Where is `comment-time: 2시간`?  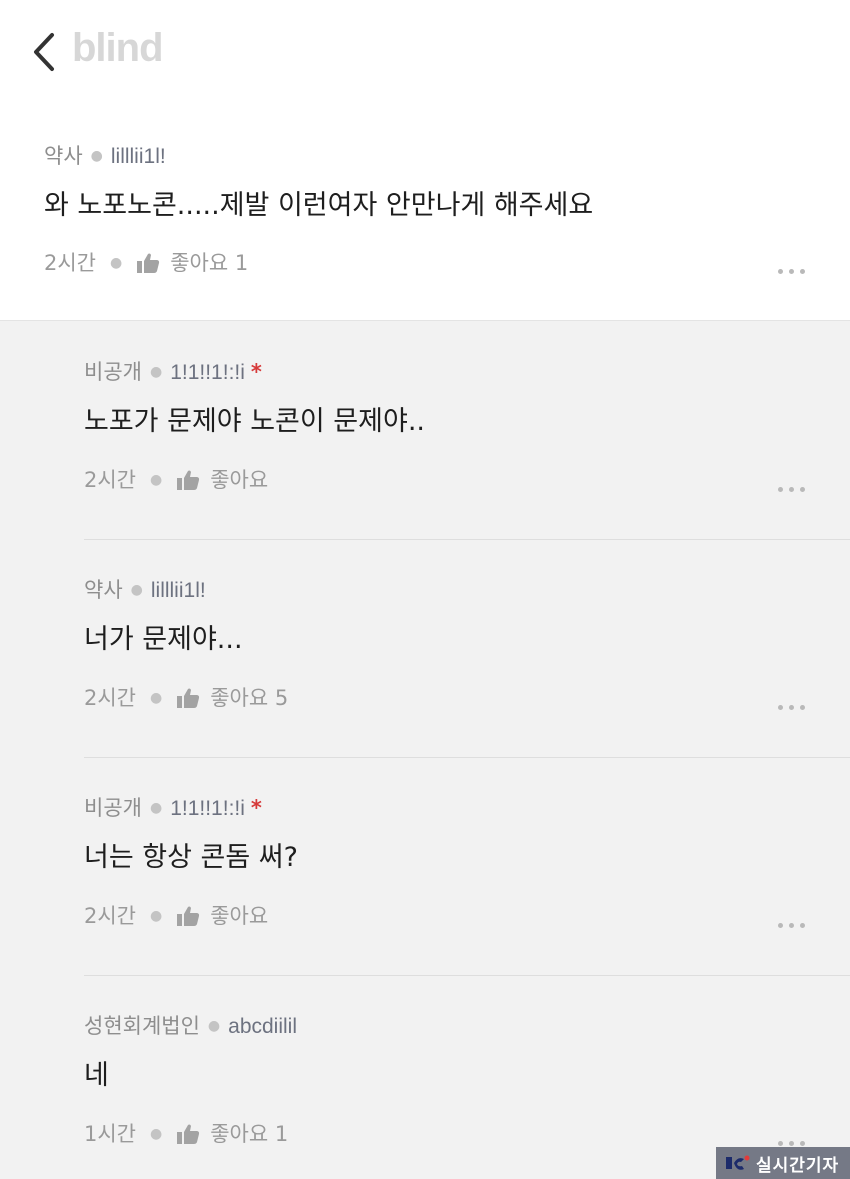 comment-time: 2시간 is located at coordinates (70, 263).